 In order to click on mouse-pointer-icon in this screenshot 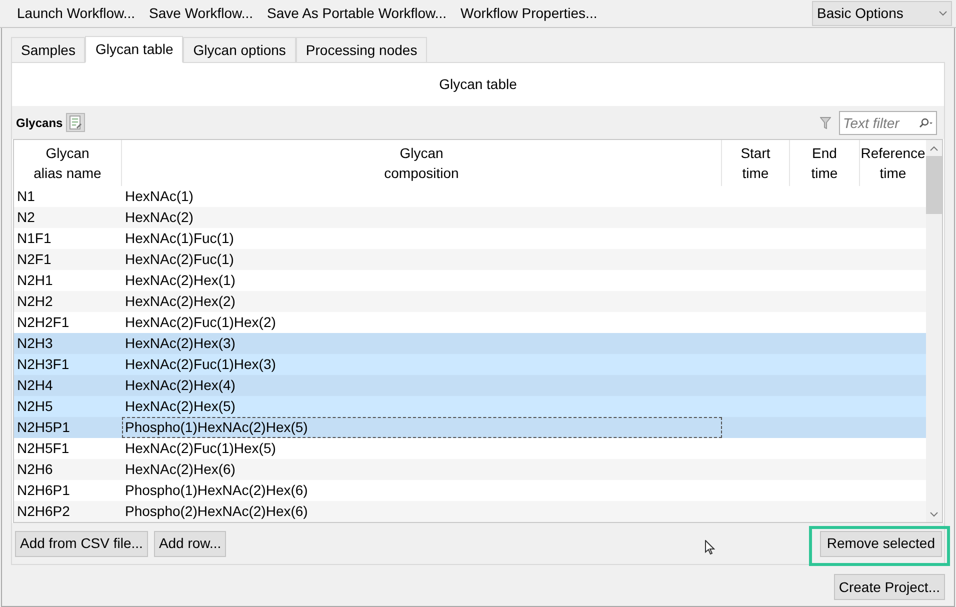, I will do `click(710, 547)`.